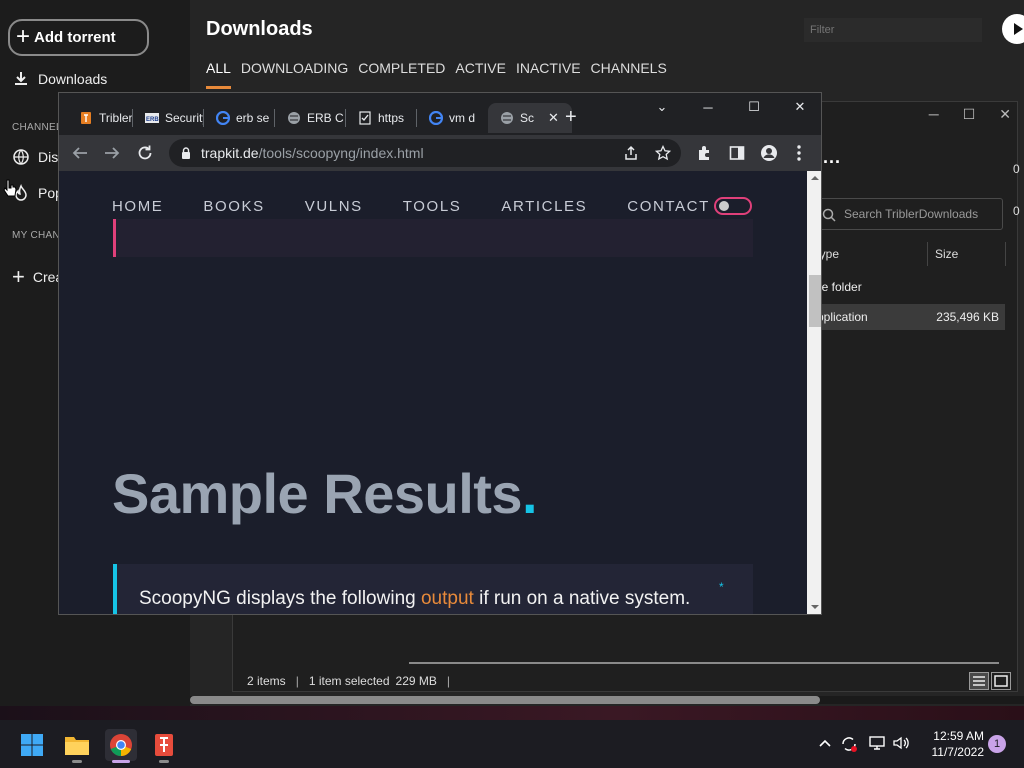  I want to click on sync-icon, so click(849, 744).